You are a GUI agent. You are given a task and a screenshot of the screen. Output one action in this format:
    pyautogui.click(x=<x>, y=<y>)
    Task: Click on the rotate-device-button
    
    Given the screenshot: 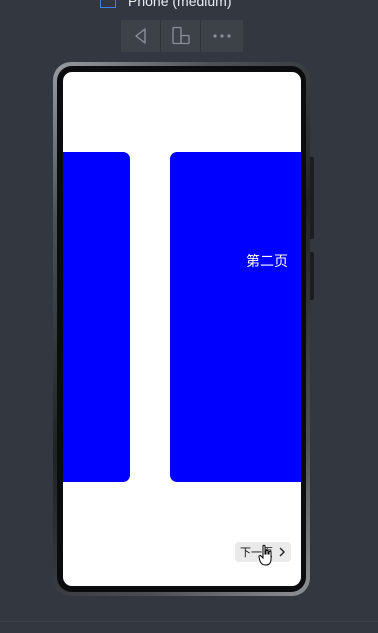 What is the action you would take?
    pyautogui.click(x=181, y=36)
    